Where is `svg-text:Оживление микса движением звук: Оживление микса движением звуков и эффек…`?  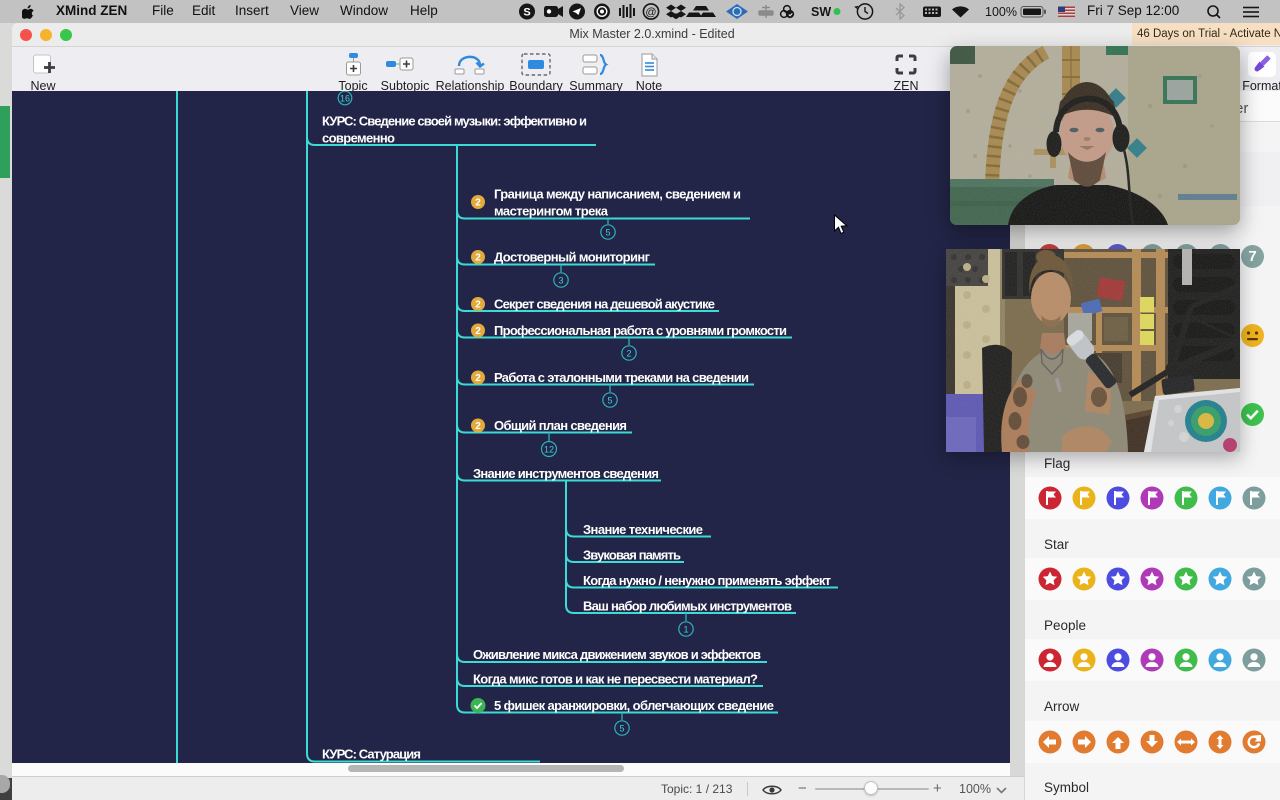
svg-text:Оживление микса движением звук: Оживление микса движением звуков и эффек… is located at coordinates (617, 654).